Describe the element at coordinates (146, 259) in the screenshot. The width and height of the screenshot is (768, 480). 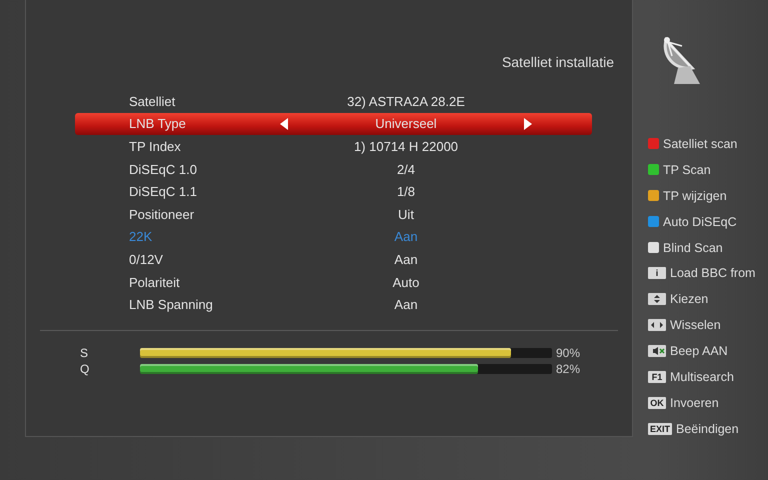
I see `setting-label: 0/12V` at that location.